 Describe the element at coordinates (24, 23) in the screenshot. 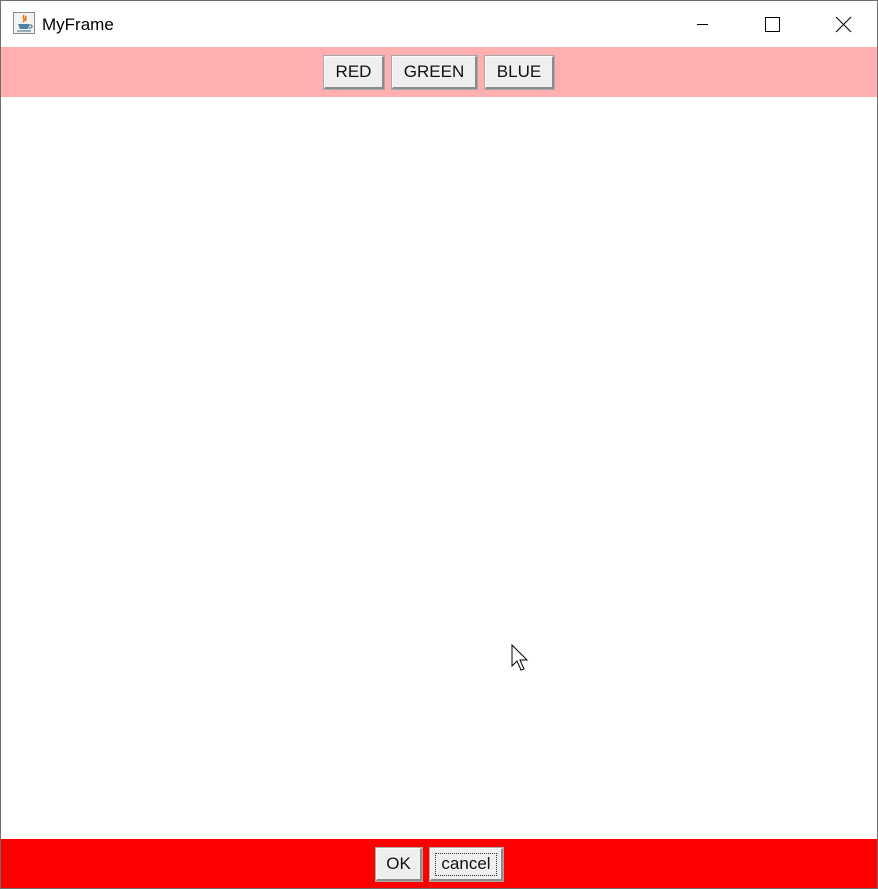

I see `java-app-icon` at that location.